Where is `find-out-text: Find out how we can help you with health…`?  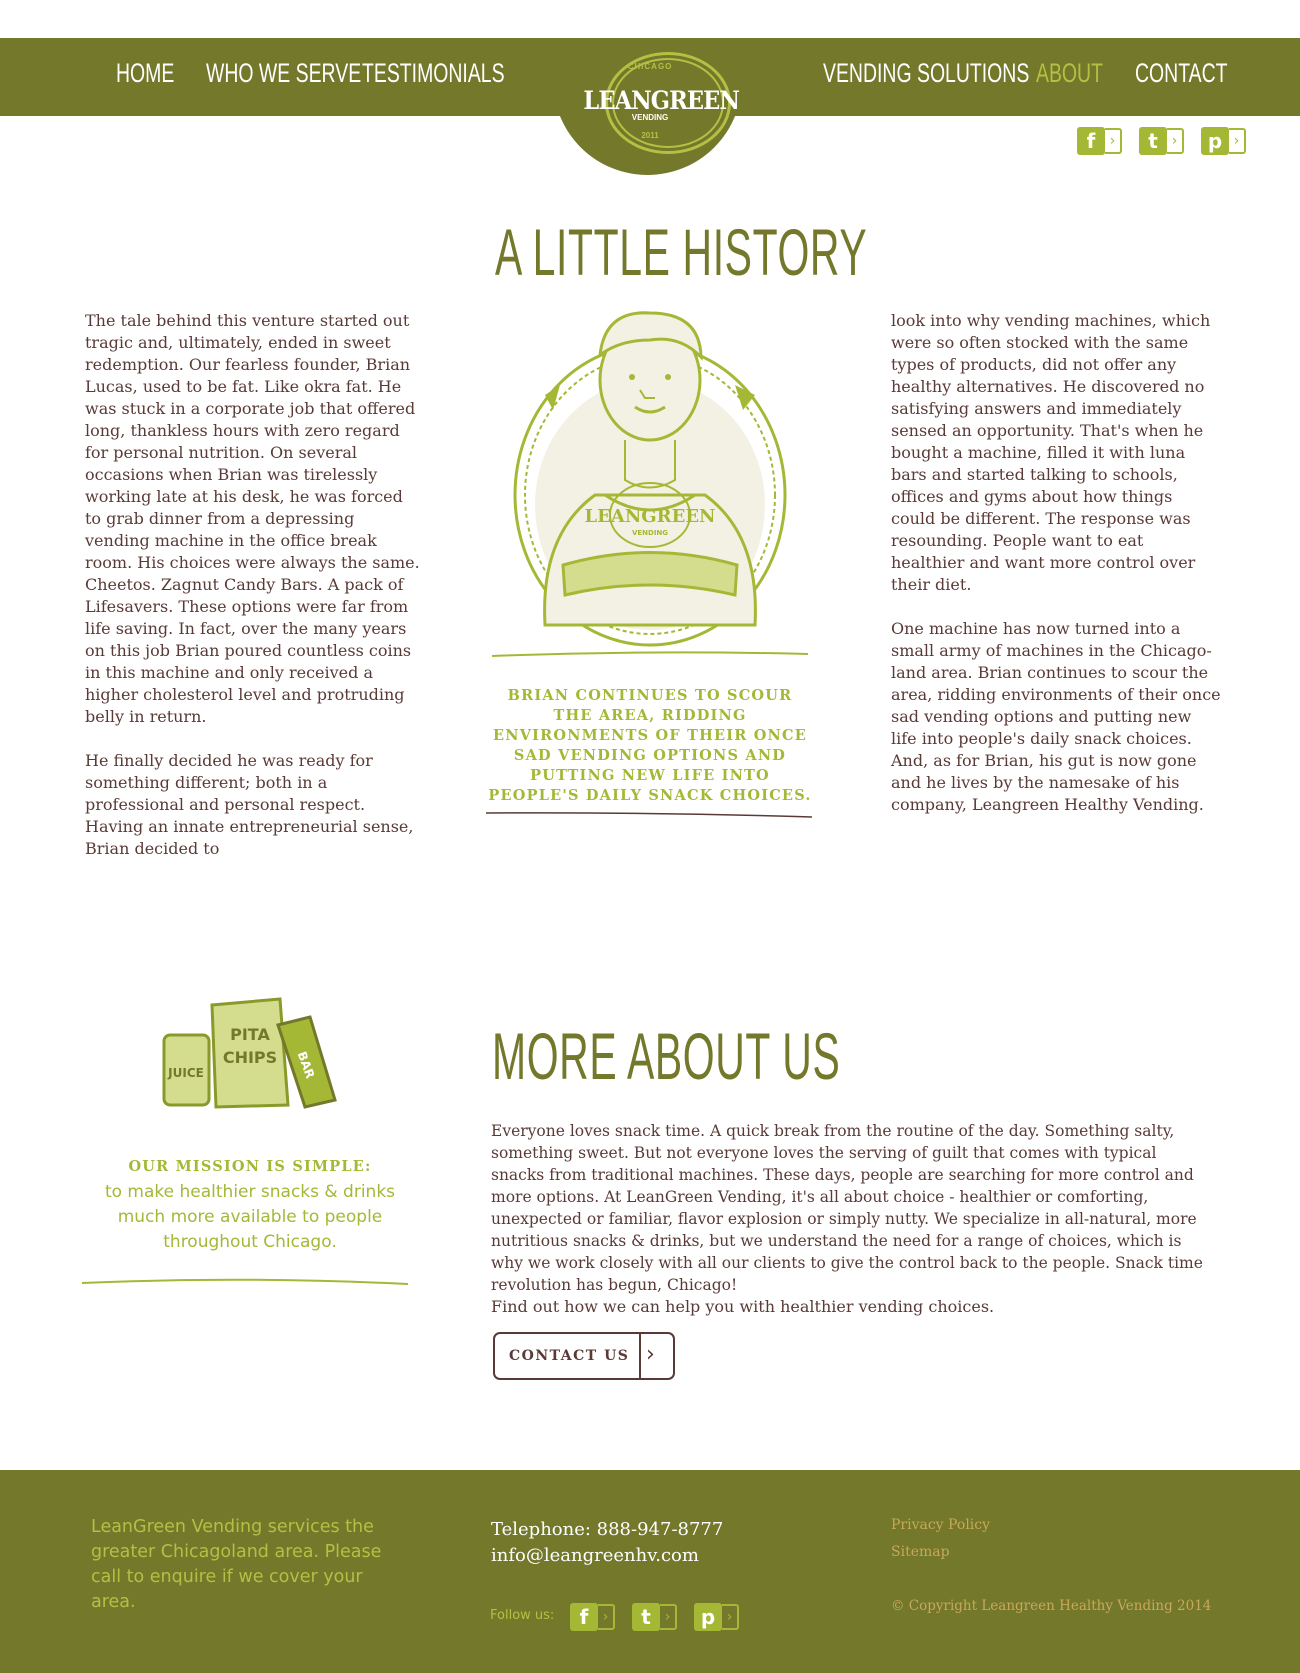 find-out-text: Find out how we can help you with health… is located at coordinates (743, 1306).